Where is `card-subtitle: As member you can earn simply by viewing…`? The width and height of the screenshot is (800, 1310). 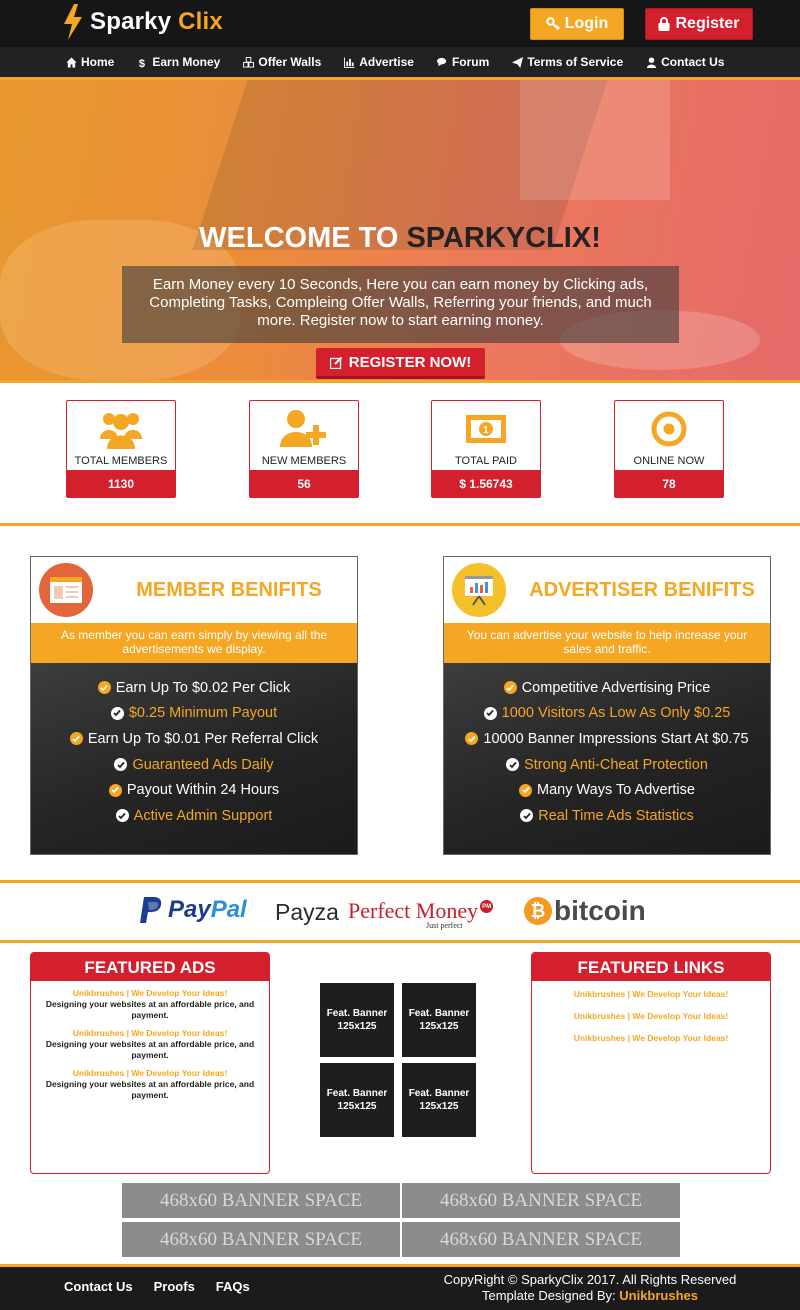 card-subtitle: As member you can earn simply by viewing… is located at coordinates (194, 643).